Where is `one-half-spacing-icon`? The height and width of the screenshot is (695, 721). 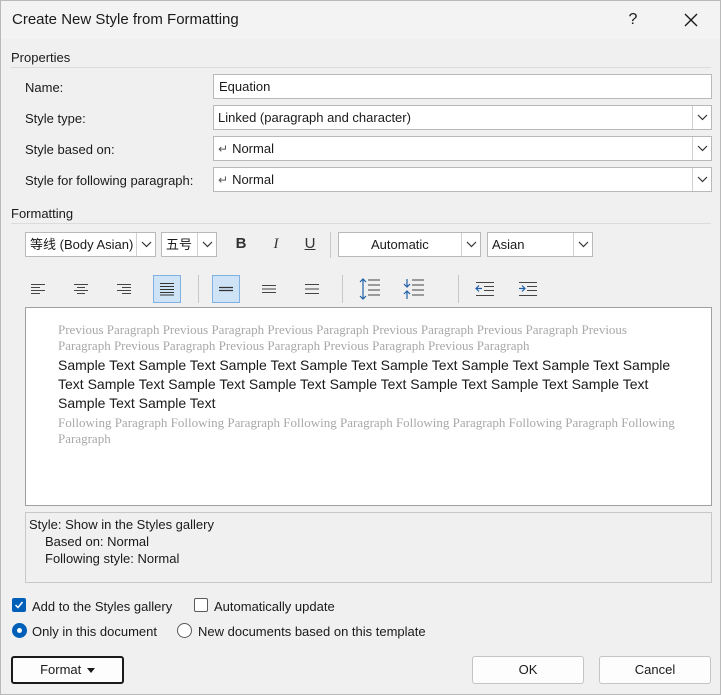
one-half-spacing-icon is located at coordinates (269, 289).